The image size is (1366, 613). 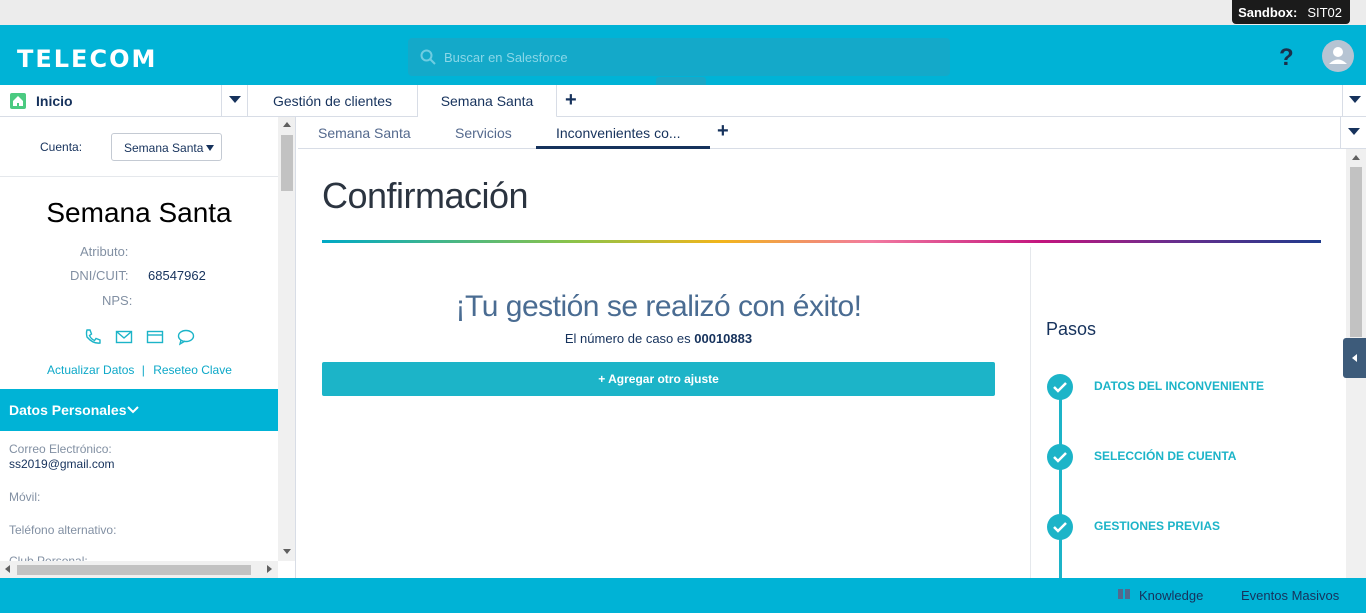 I want to click on scroll-down-icon, so click(x=287, y=551).